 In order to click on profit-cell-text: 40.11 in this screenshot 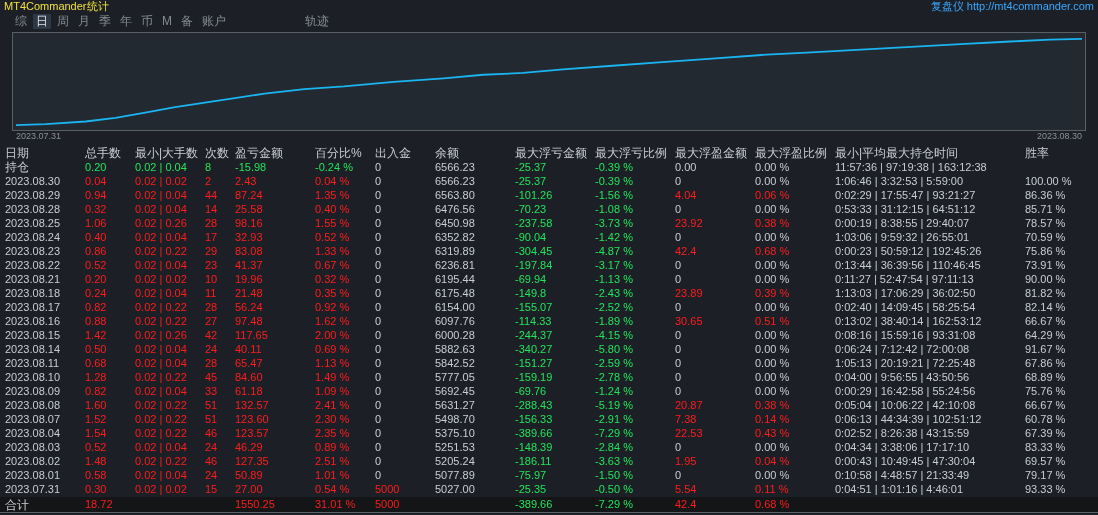, I will do `click(249, 349)`.